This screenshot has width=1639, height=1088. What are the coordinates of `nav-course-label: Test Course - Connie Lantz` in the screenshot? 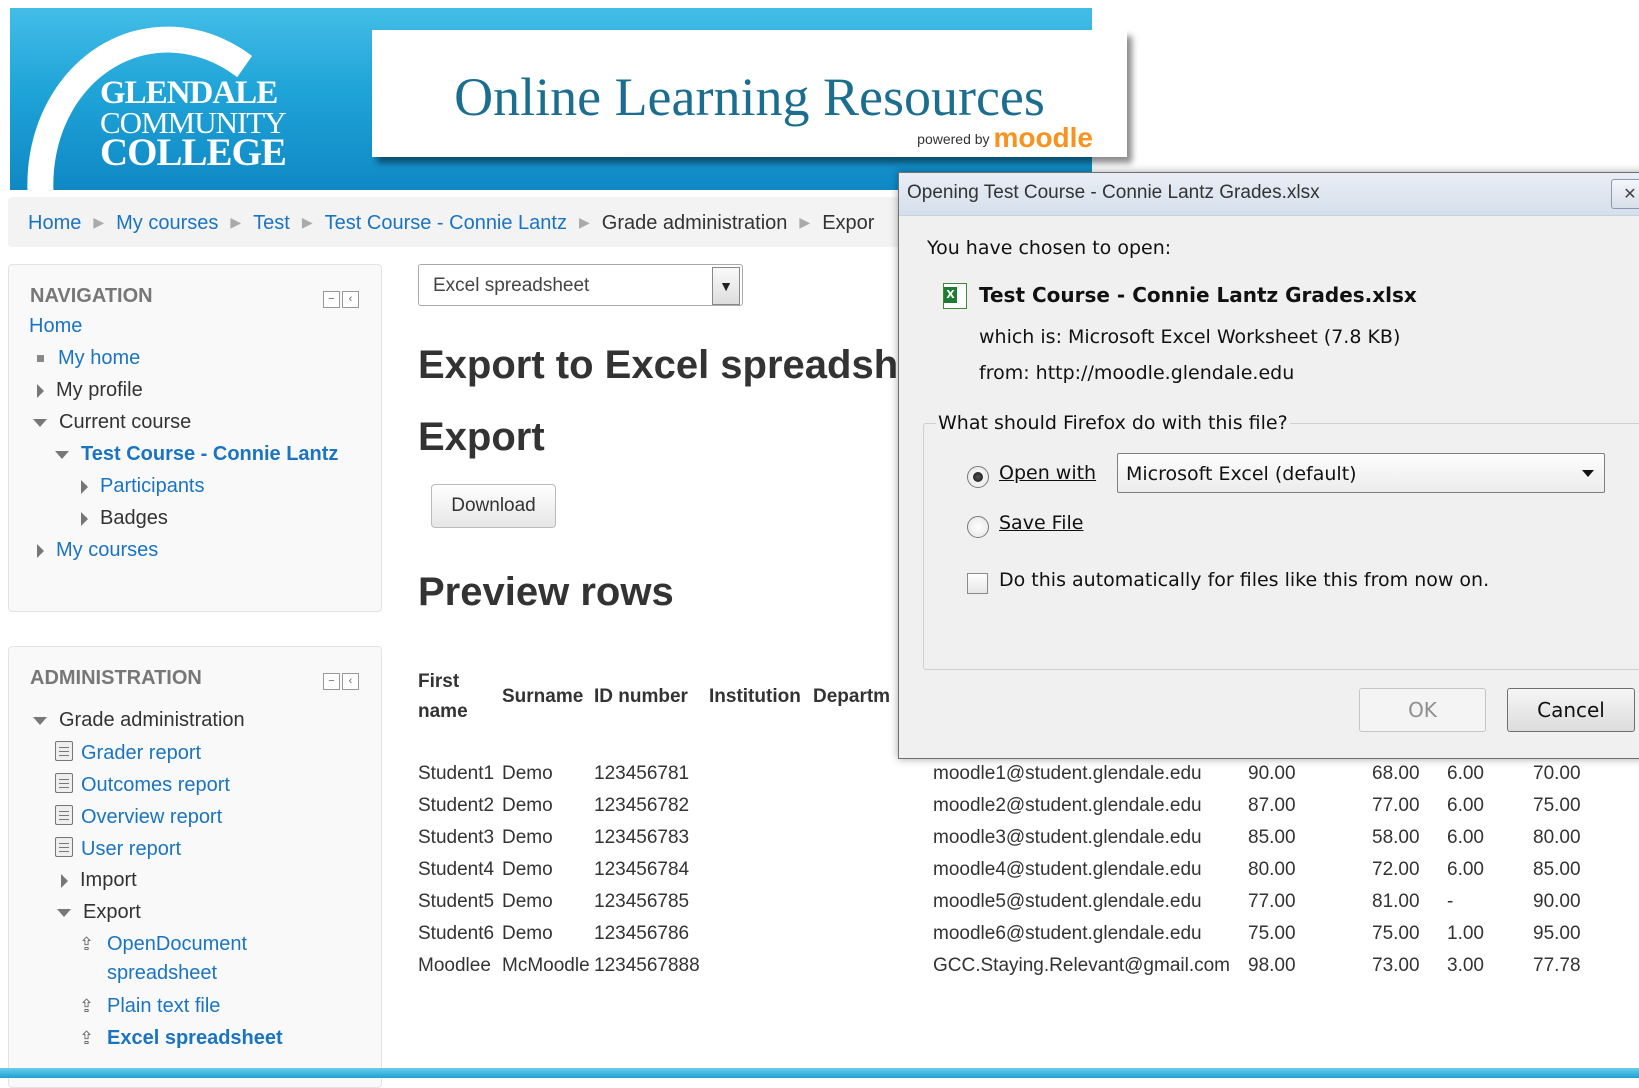 It's located at (209, 454).